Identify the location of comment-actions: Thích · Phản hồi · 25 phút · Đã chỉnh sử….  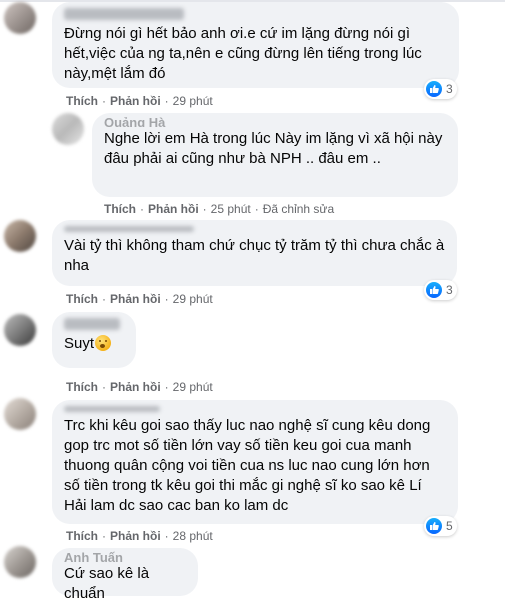
(219, 209).